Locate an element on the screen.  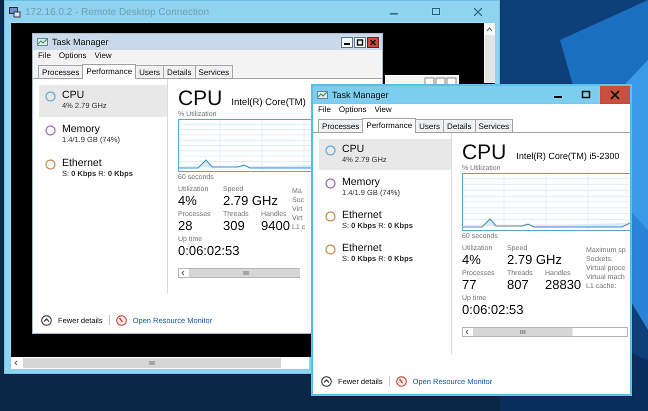
vertical-scrollbar is located at coordinates (489, 53).